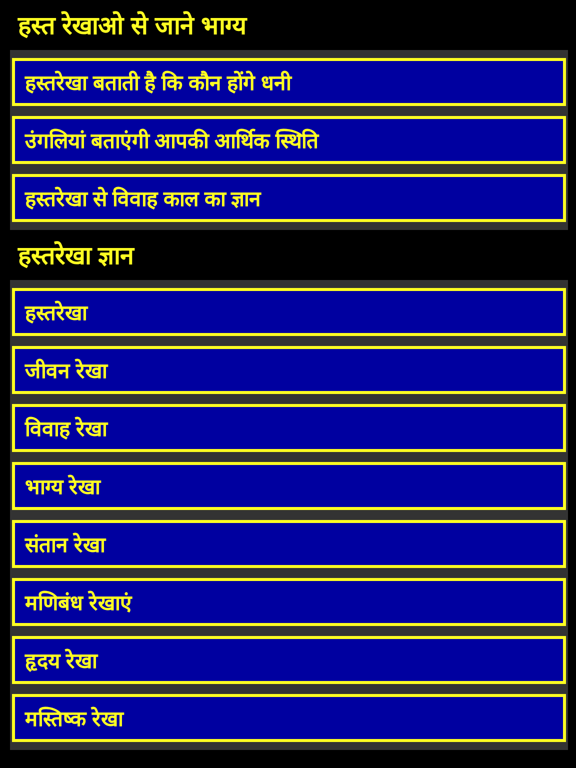 This screenshot has width=576, height=768. Describe the element at coordinates (289, 428) in the screenshot. I see `list-item: विवाह रेखा` at that location.